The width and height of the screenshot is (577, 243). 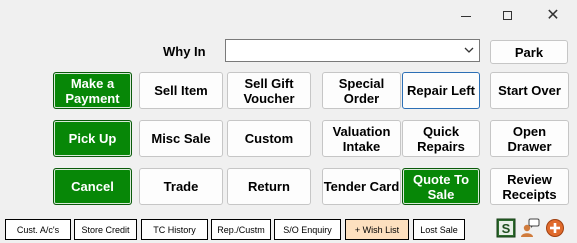 I want to click on close-icon: ✕, so click(x=553, y=15).